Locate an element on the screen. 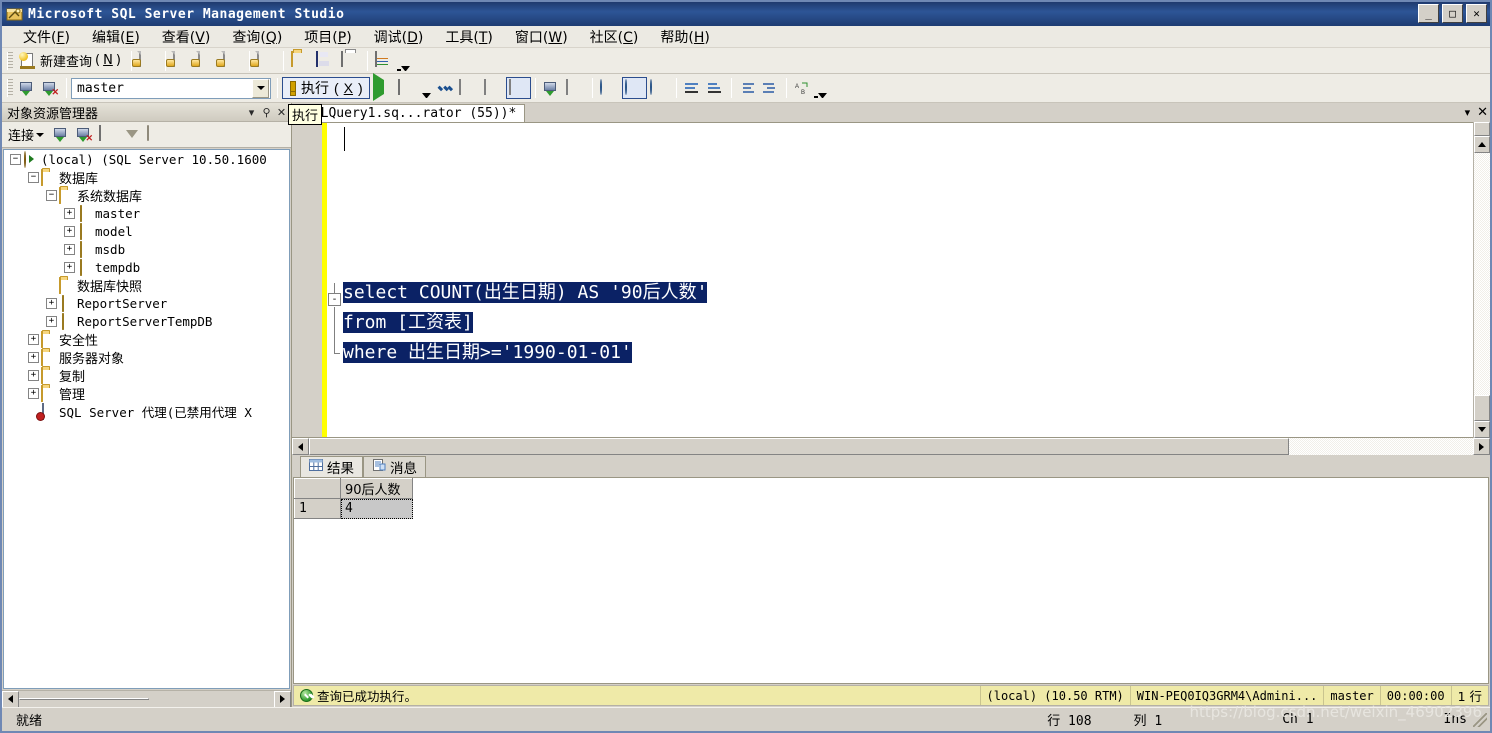 Image resolution: width=1492 pixels, height=733 pixels. code-line-3: where 出生日期>='1990-01-01' is located at coordinates (908, 353).